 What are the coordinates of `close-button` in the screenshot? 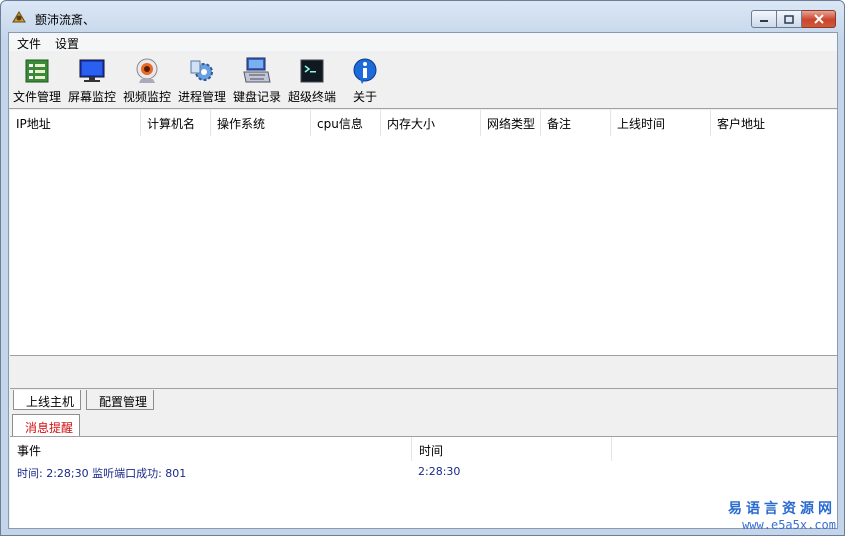 It's located at (819, 19).